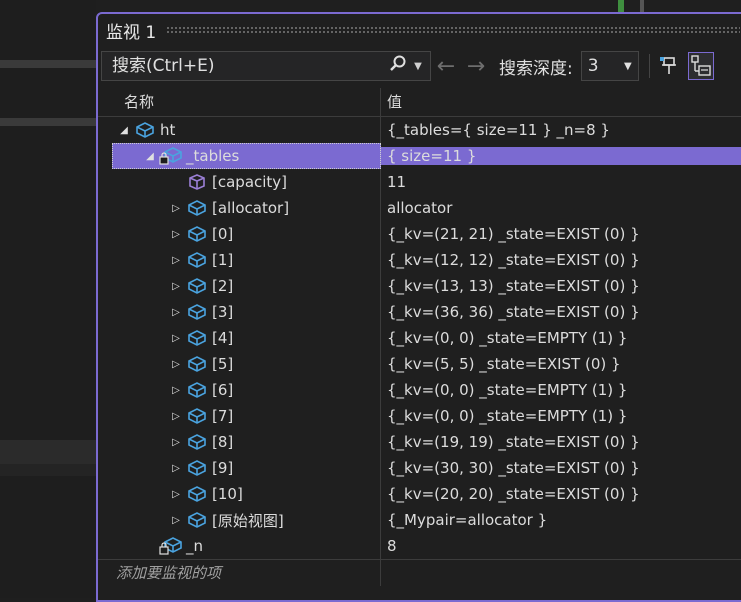 The width and height of the screenshot is (741, 602). I want to click on table-row: ▷ [2] {_kv=(13, 13) _state=EXIST (0) }, so click(419, 286).